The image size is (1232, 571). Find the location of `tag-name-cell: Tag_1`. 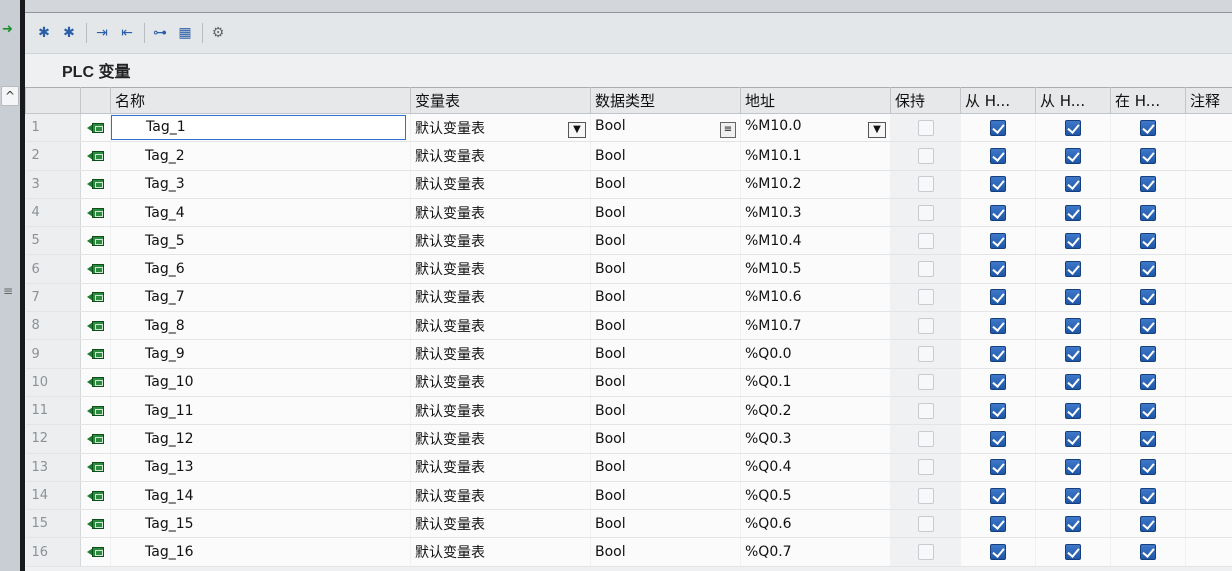

tag-name-cell: Tag_1 is located at coordinates (260, 128).